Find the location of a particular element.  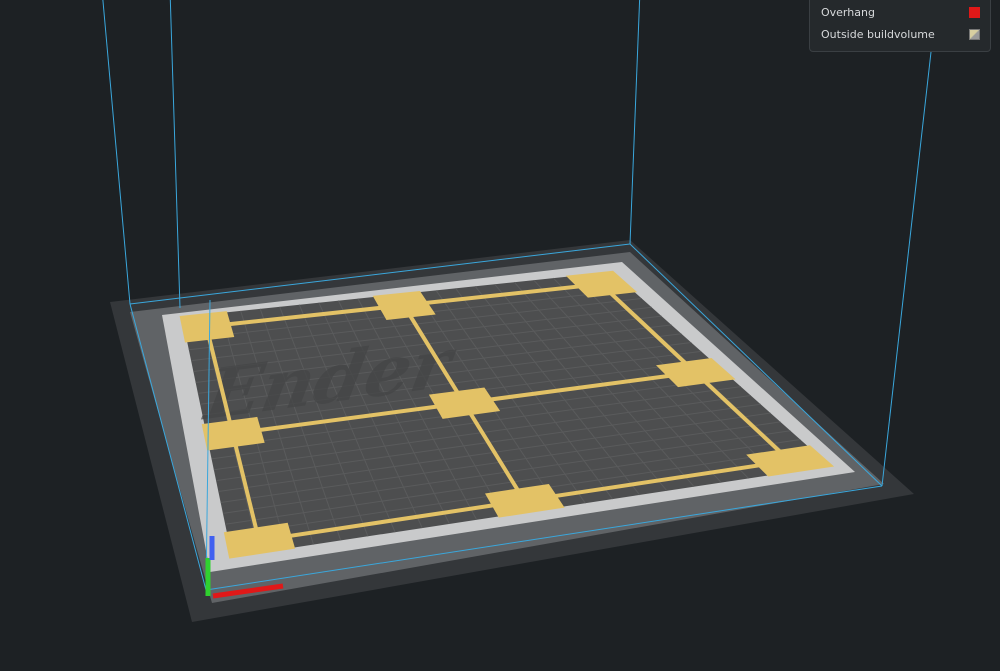

legend-label-outside-buildvolume: Outside buildvolume is located at coordinates (878, 34).